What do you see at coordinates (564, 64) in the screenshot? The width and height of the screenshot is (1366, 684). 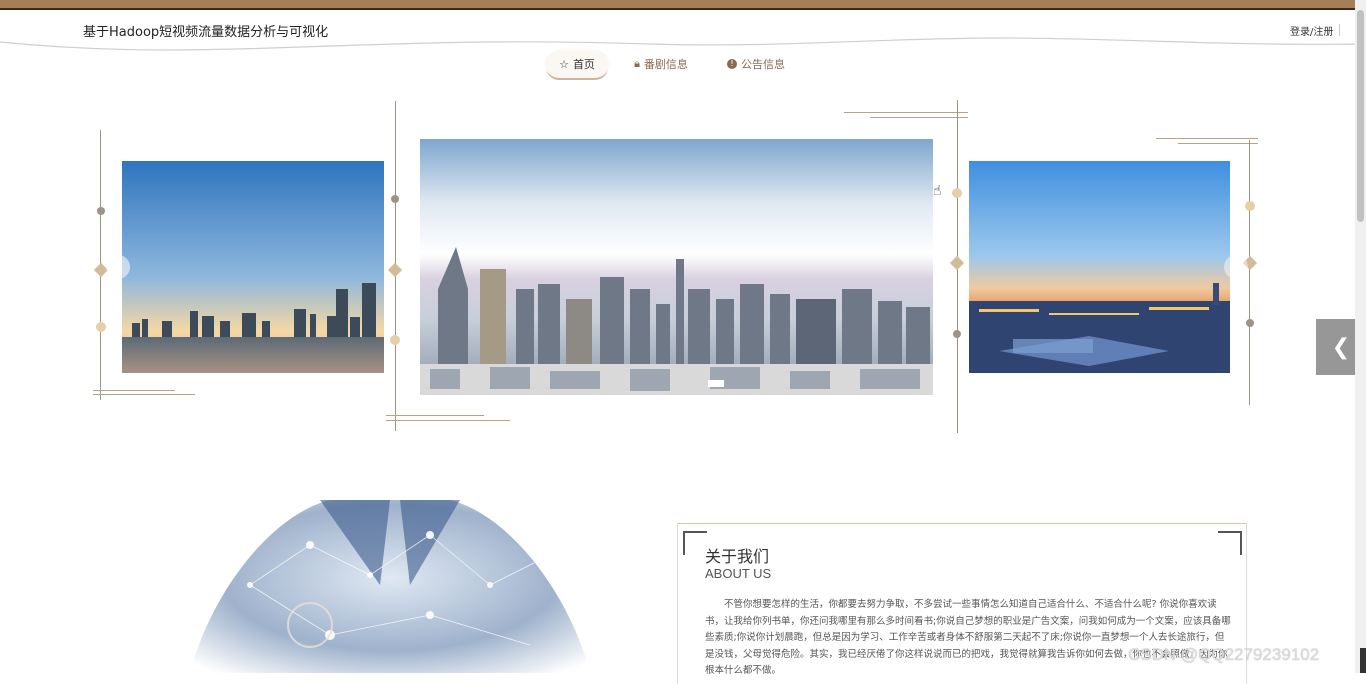 I see `star-icon: ☆` at bounding box center [564, 64].